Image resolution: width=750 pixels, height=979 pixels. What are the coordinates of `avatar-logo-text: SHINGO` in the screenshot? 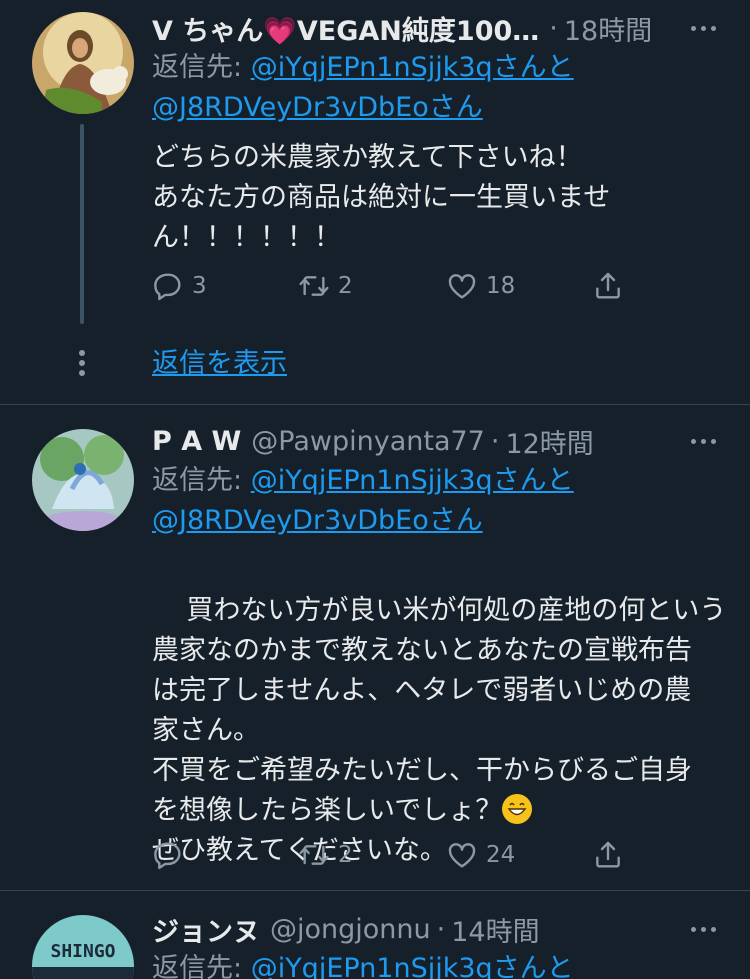 It's located at (83, 951).